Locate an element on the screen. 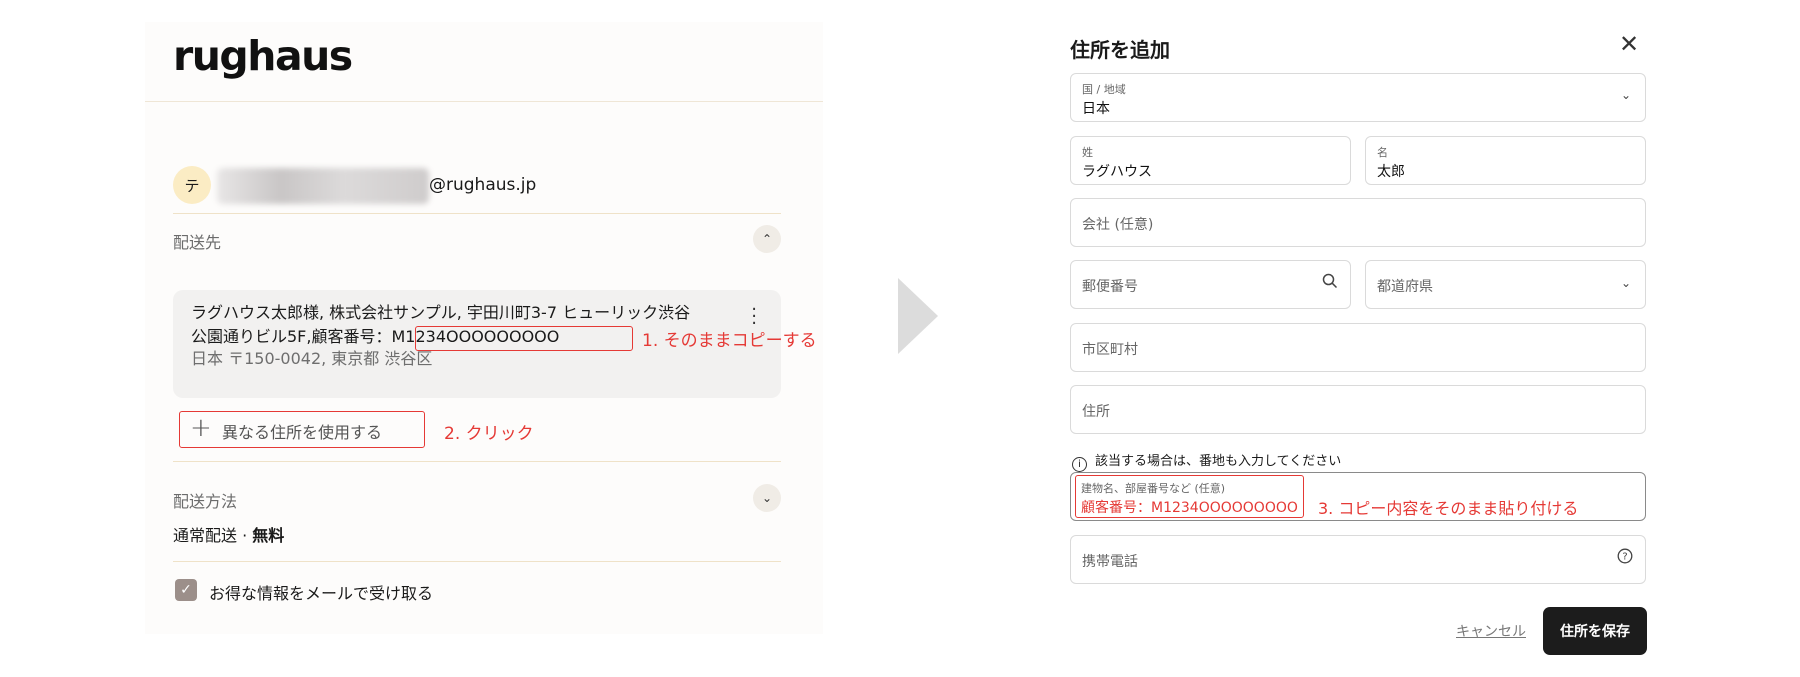 Image resolution: width=1800 pixels, height=677 pixels. mobile-phone-placeholder: 携帯電話 is located at coordinates (1110, 562).